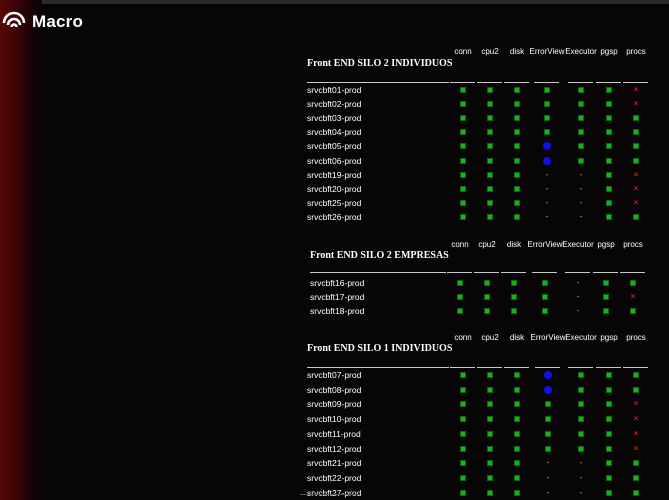 The width and height of the screenshot is (669, 500). What do you see at coordinates (334, 203) in the screenshot?
I see `host-name: srvcbft25-prod` at bounding box center [334, 203].